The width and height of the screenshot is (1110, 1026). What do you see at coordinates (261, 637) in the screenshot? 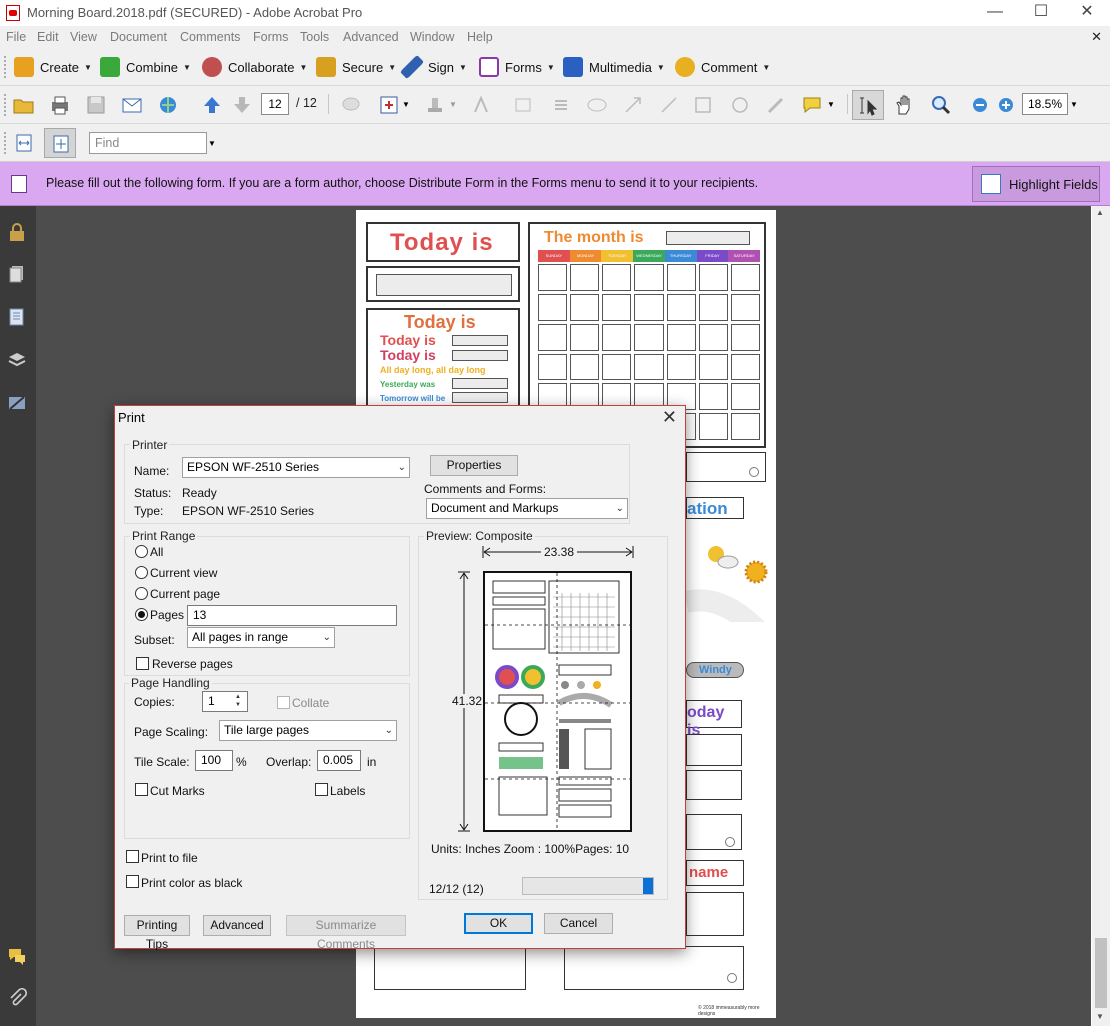
I see `subset-select: All pages in range ⌄` at bounding box center [261, 637].